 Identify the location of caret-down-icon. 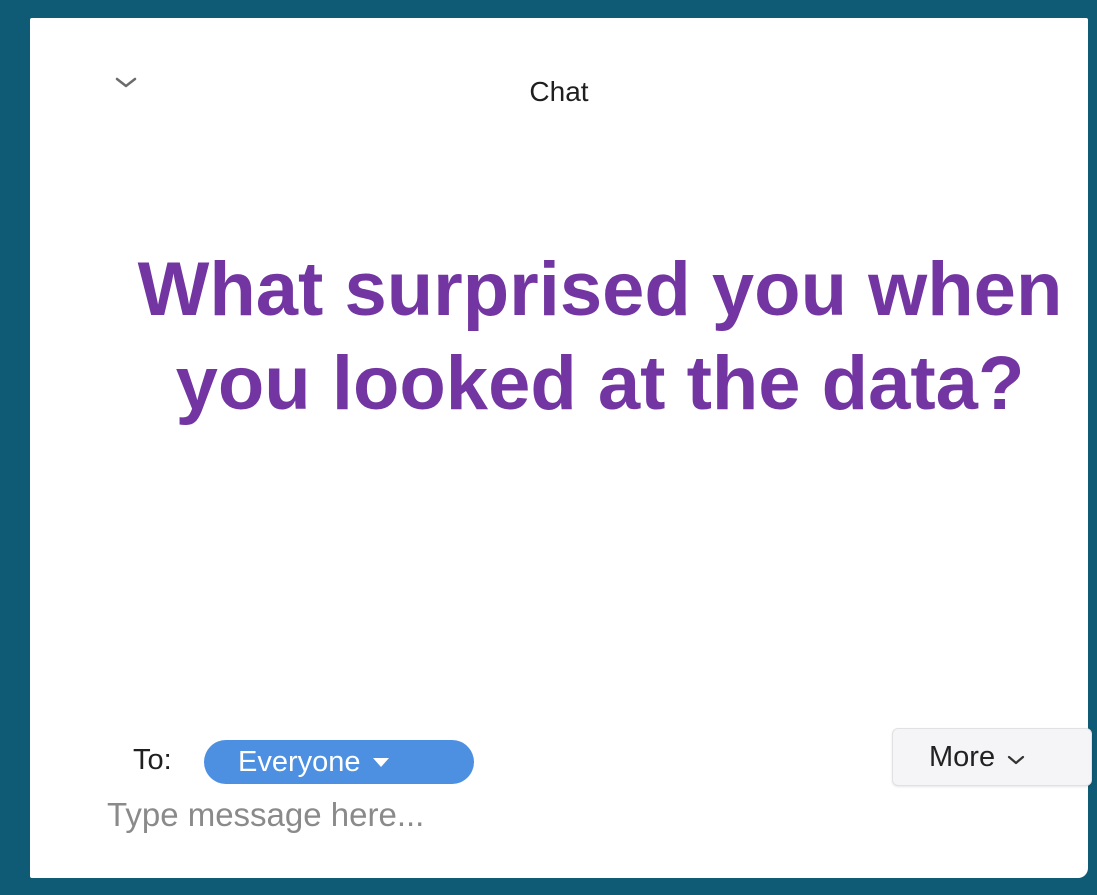
(380, 762).